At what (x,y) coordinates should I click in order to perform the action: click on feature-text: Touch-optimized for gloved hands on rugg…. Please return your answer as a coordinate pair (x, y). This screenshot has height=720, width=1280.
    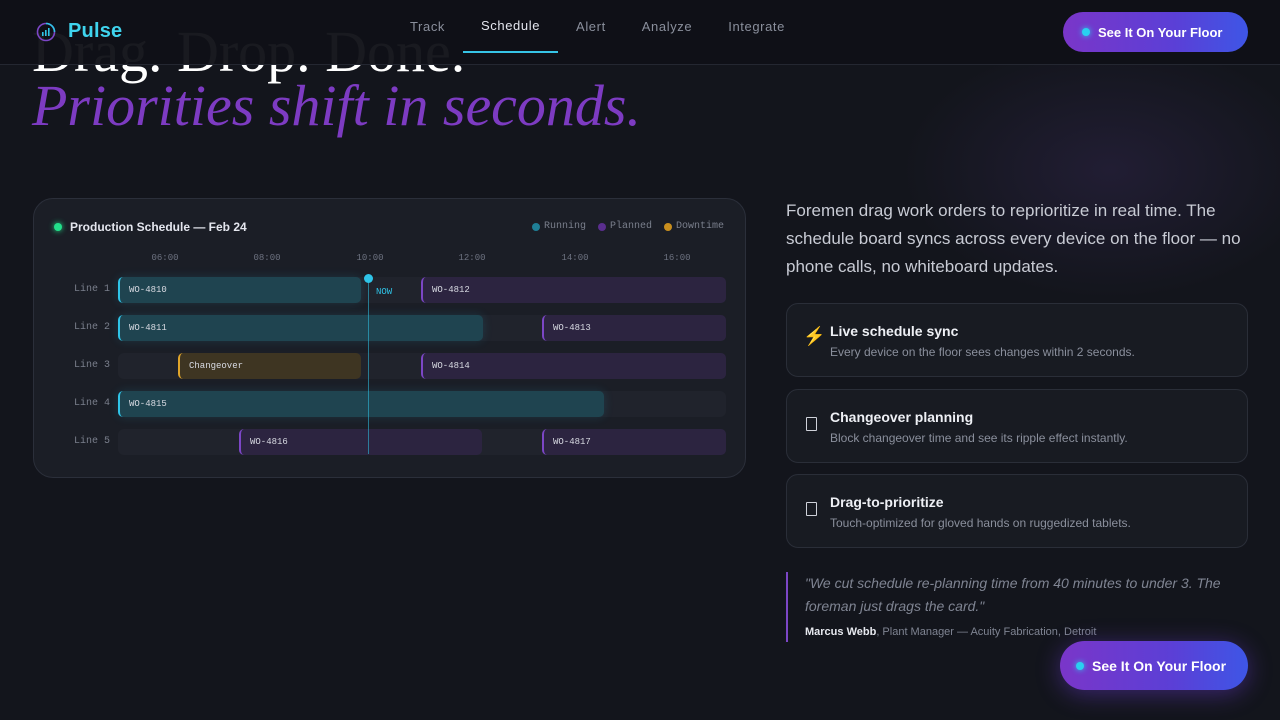
    Looking at the image, I should click on (980, 523).